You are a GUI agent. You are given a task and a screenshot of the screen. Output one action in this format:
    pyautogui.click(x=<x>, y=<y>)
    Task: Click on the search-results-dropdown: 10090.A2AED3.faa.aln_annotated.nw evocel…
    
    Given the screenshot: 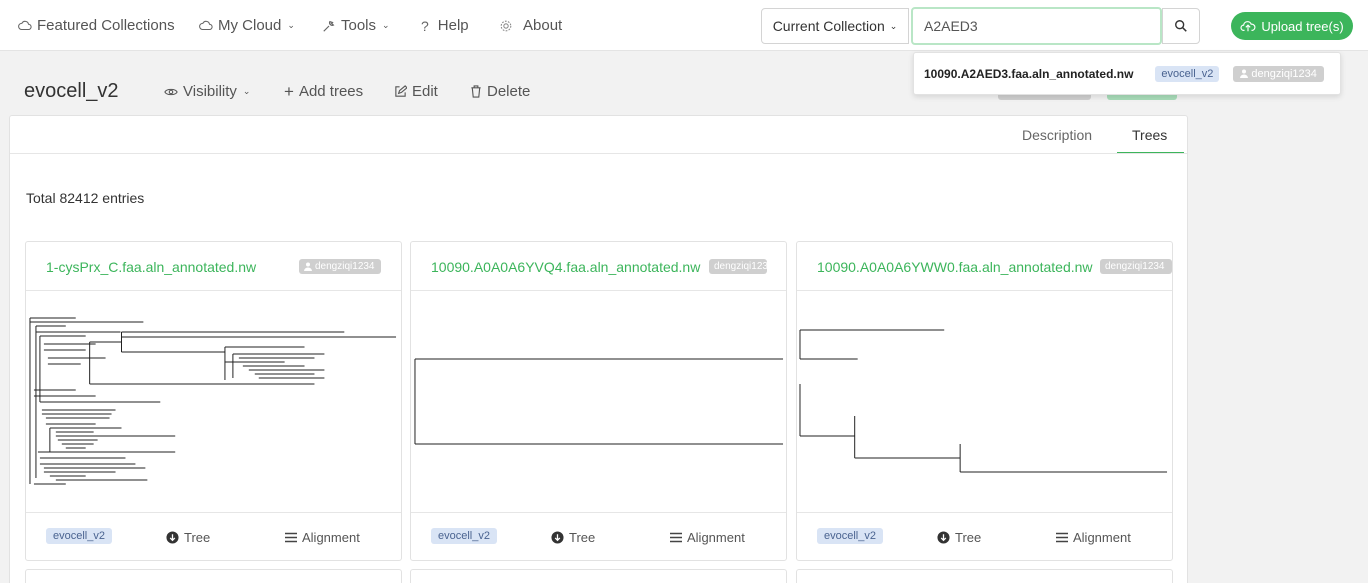 What is the action you would take?
    pyautogui.click(x=1127, y=73)
    